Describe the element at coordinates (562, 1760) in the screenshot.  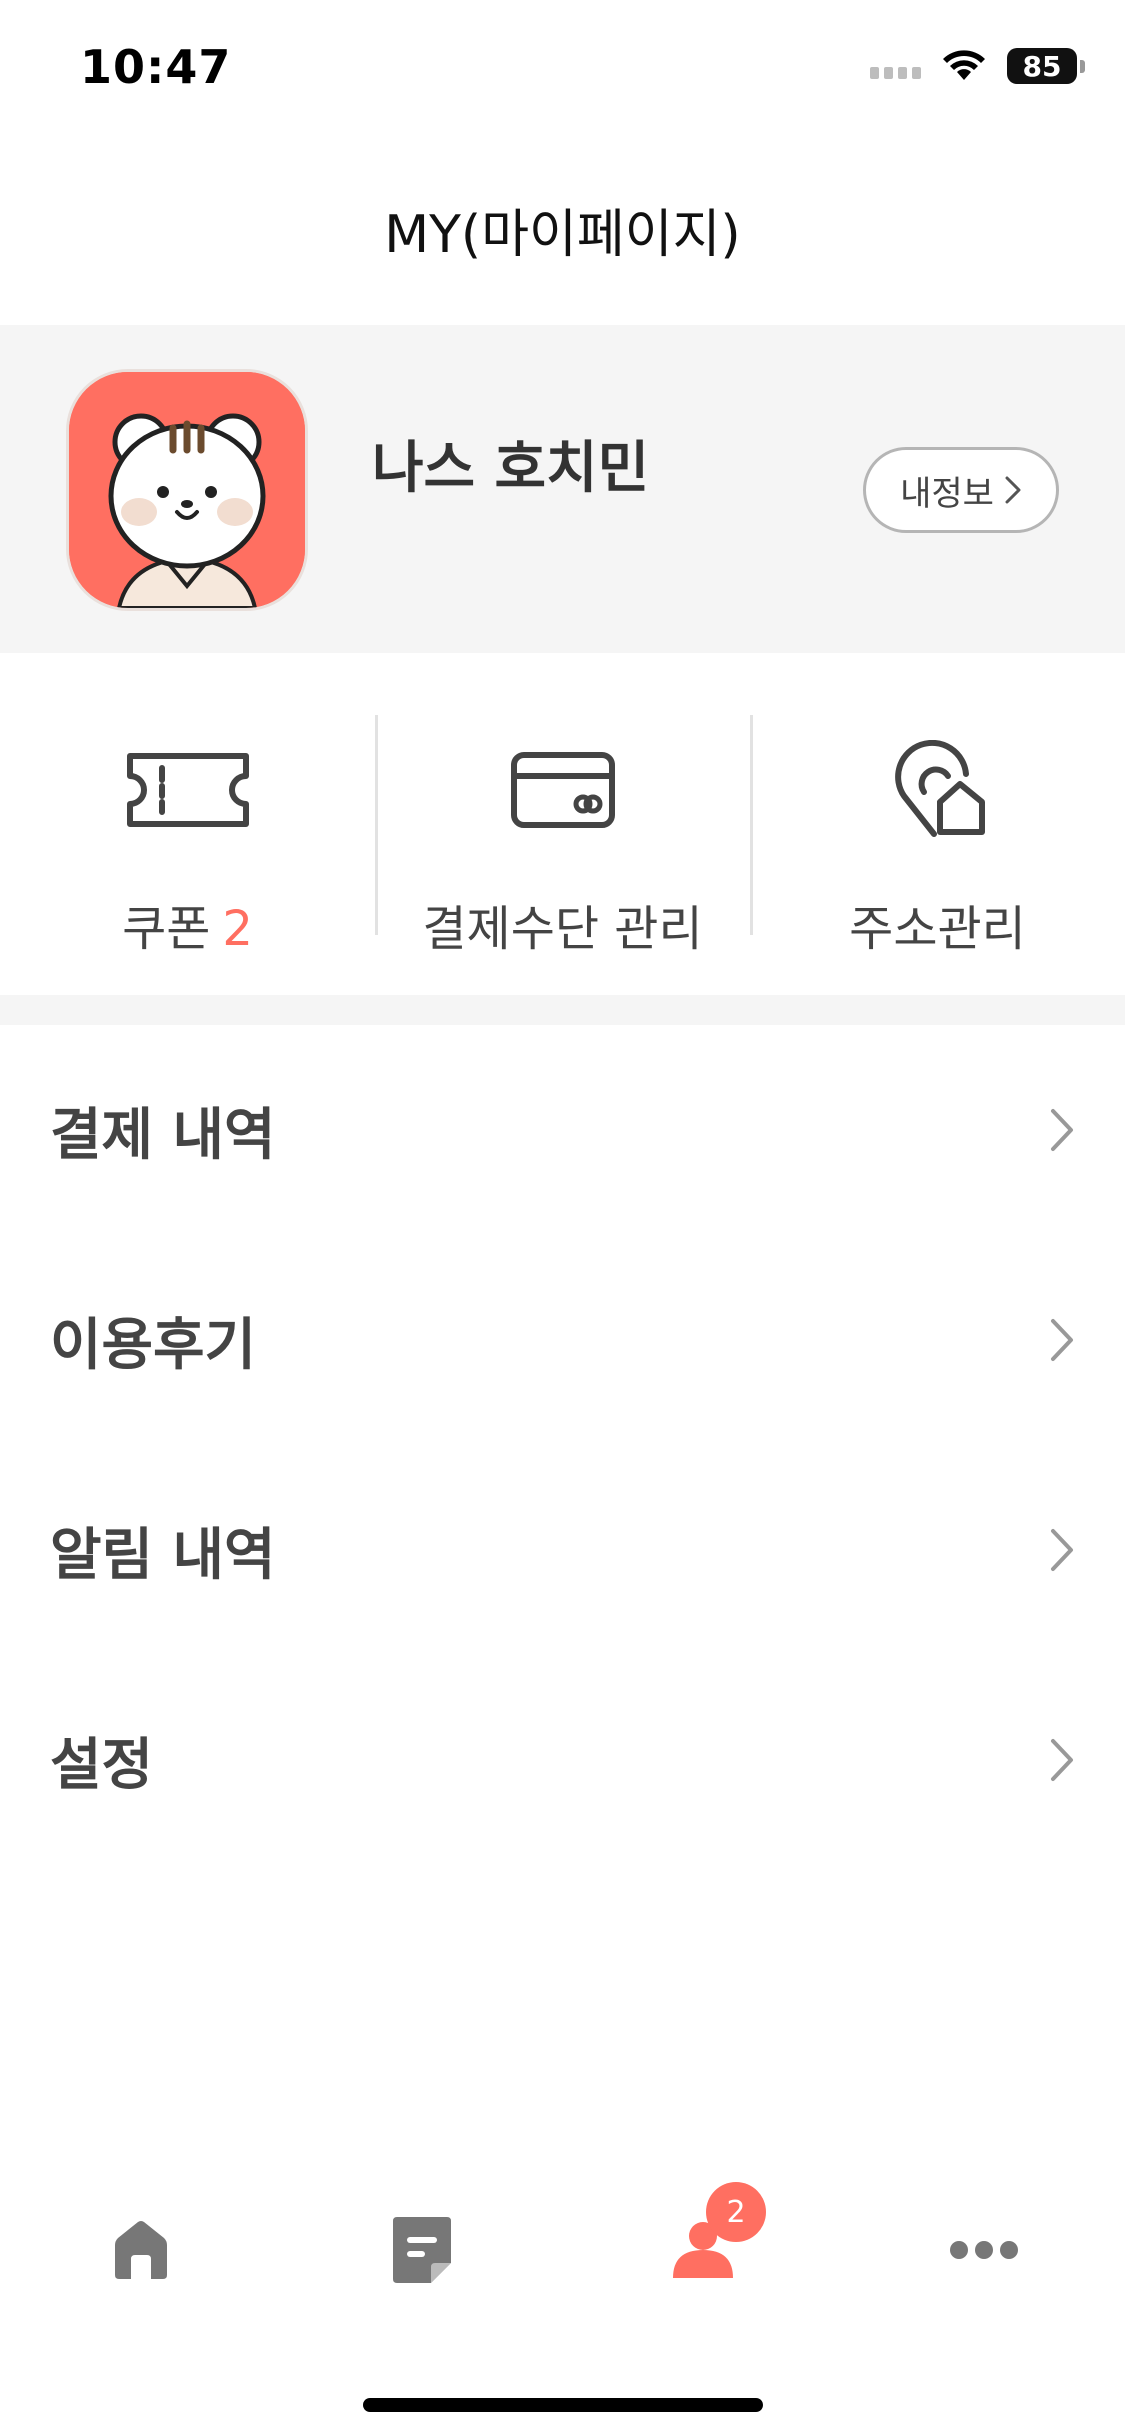
I see `menu-item-settings: 설정` at that location.